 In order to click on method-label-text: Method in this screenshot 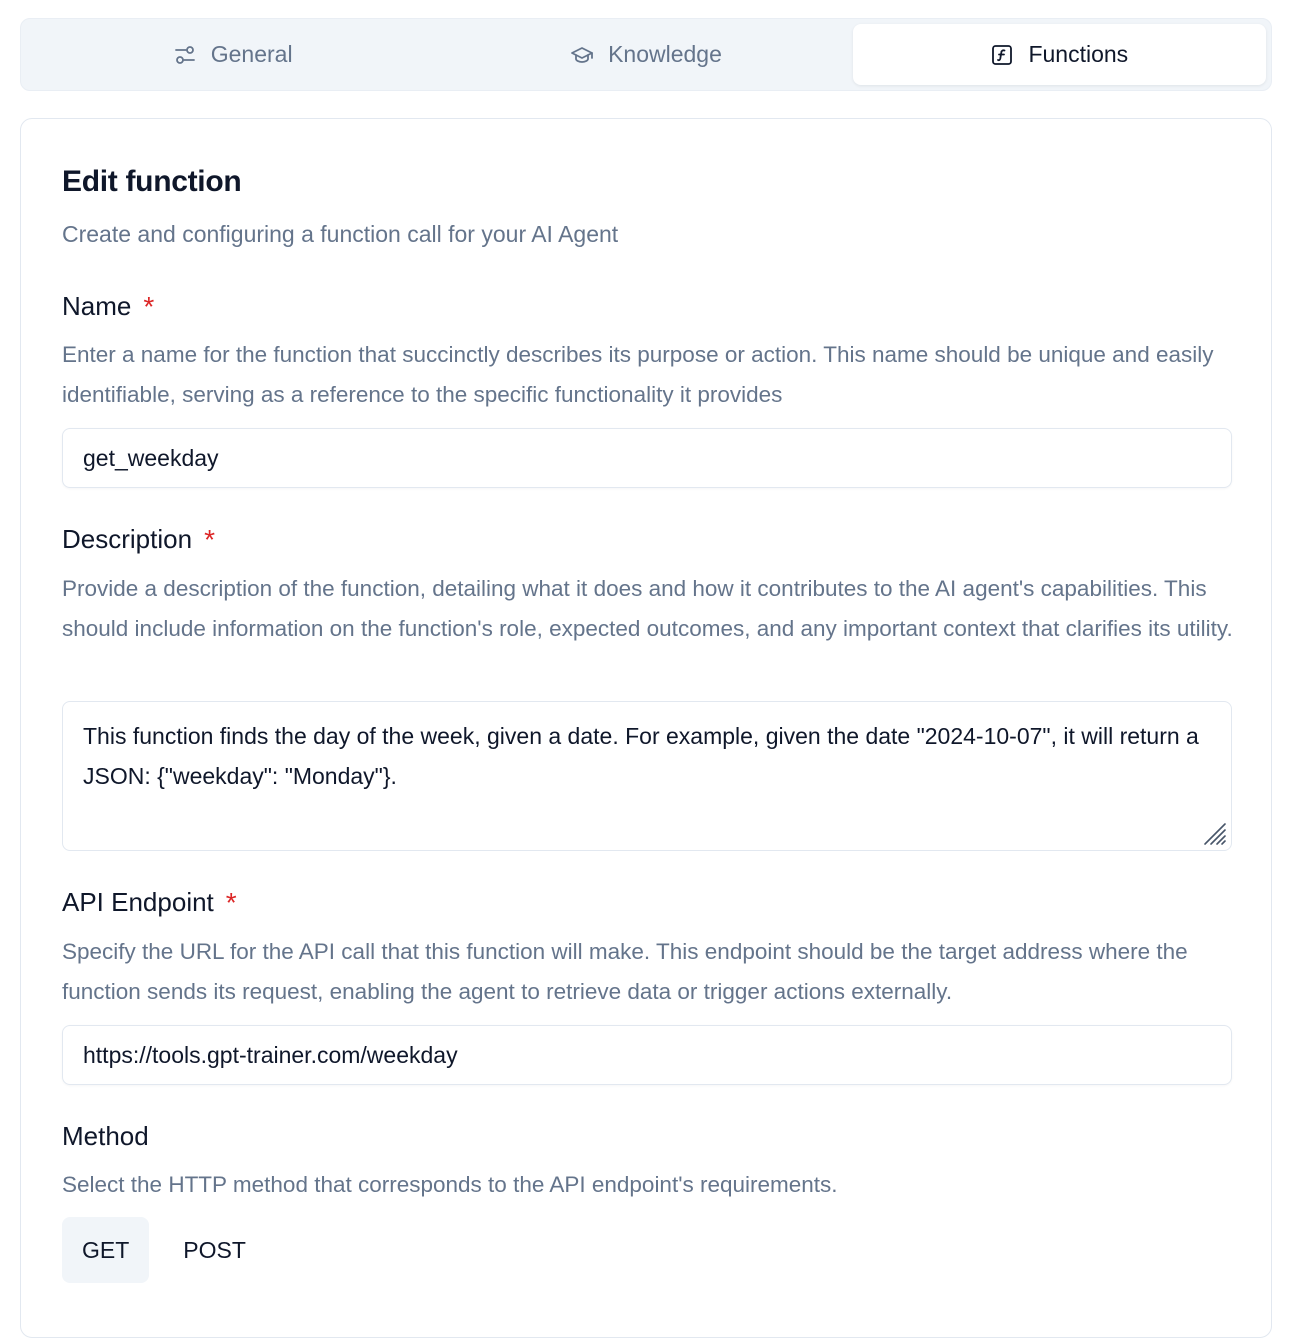, I will do `click(105, 1136)`.